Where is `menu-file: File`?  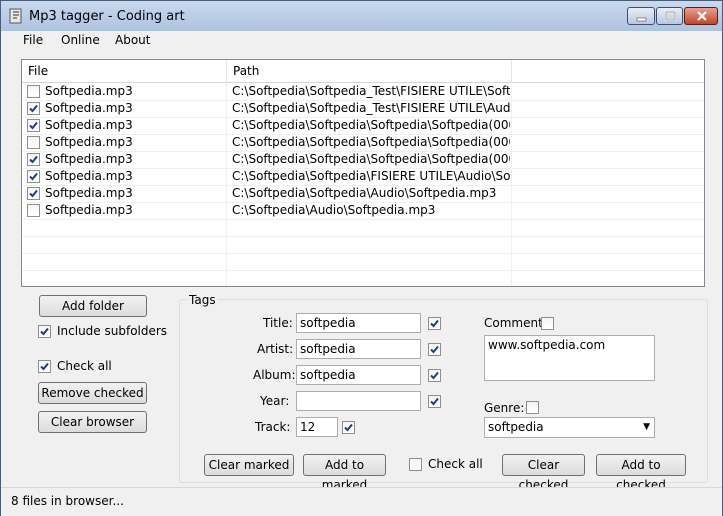
menu-file: File is located at coordinates (33, 40).